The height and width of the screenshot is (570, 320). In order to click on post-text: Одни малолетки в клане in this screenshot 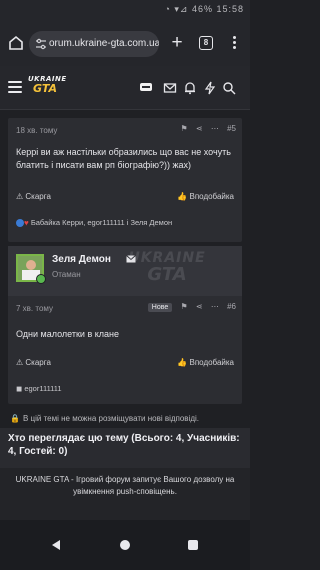, I will do `click(68, 334)`.